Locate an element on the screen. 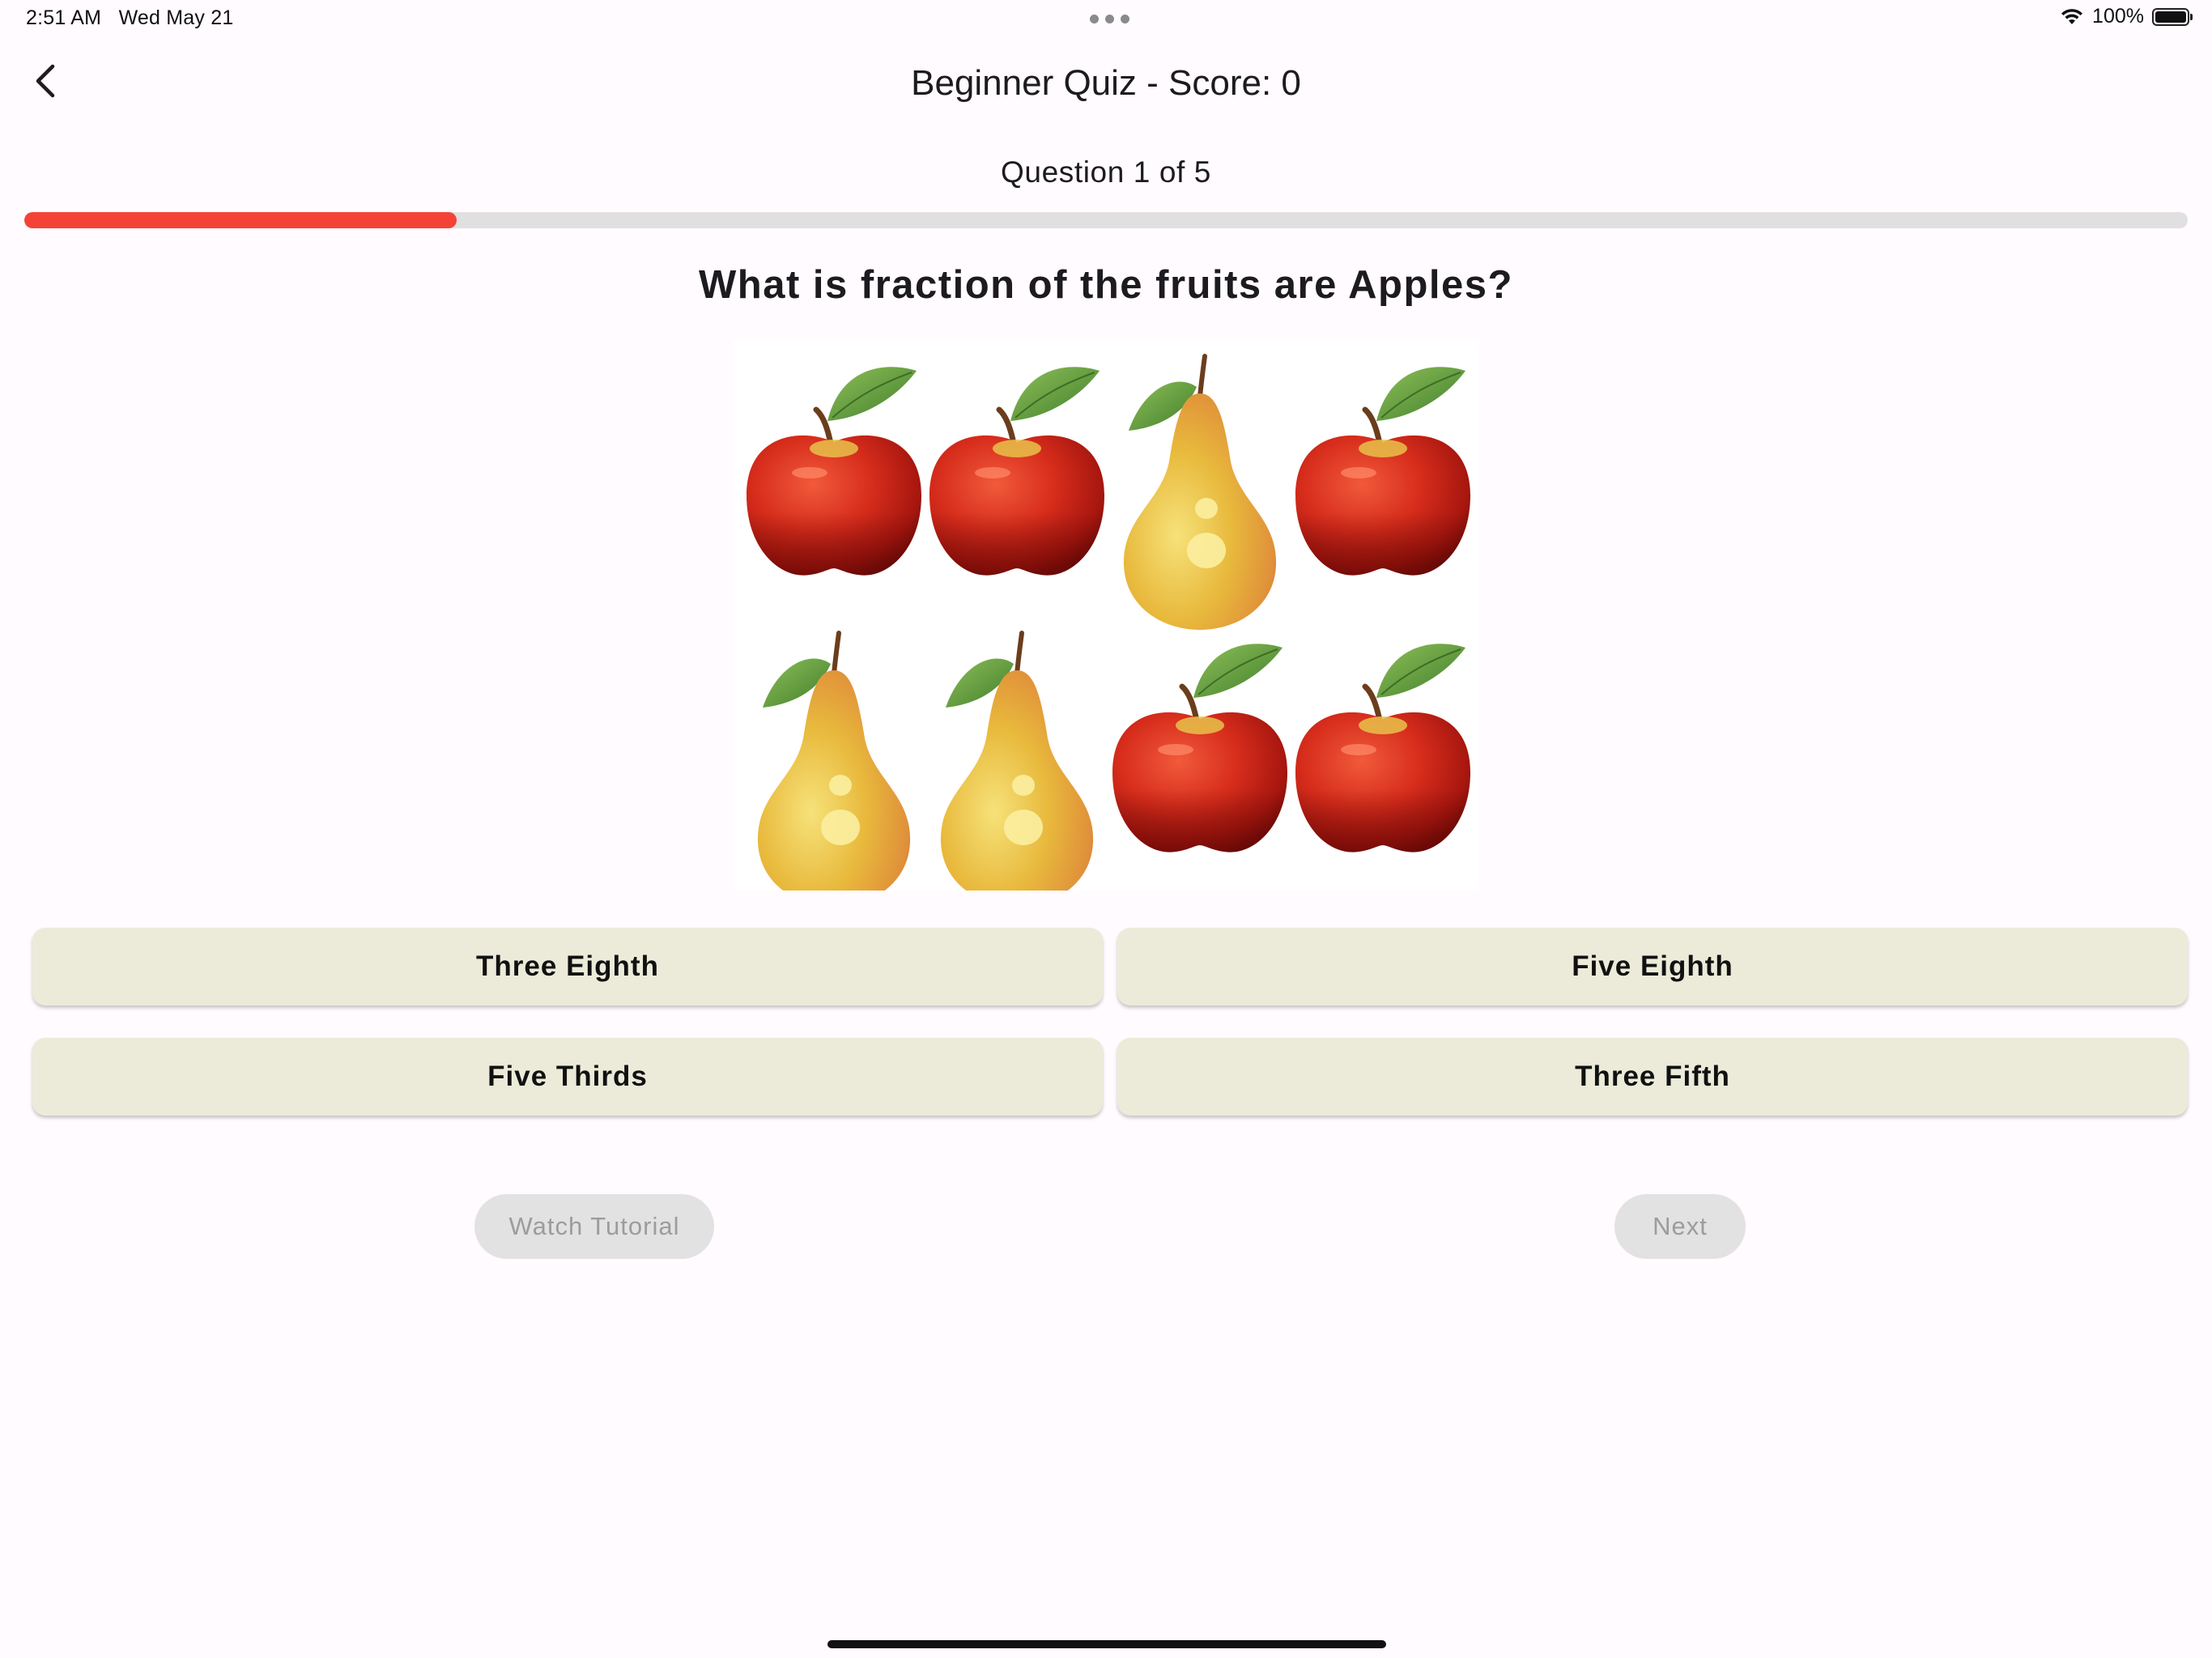 The image size is (2212, 1658). answer-option-4: Three Fifth is located at coordinates (1653, 1077).